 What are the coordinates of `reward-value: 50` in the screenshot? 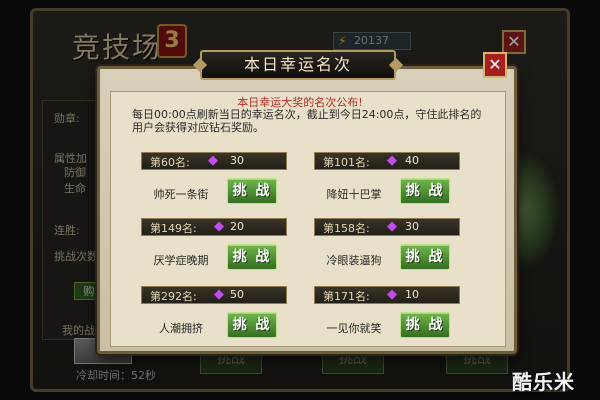 It's located at (237, 294).